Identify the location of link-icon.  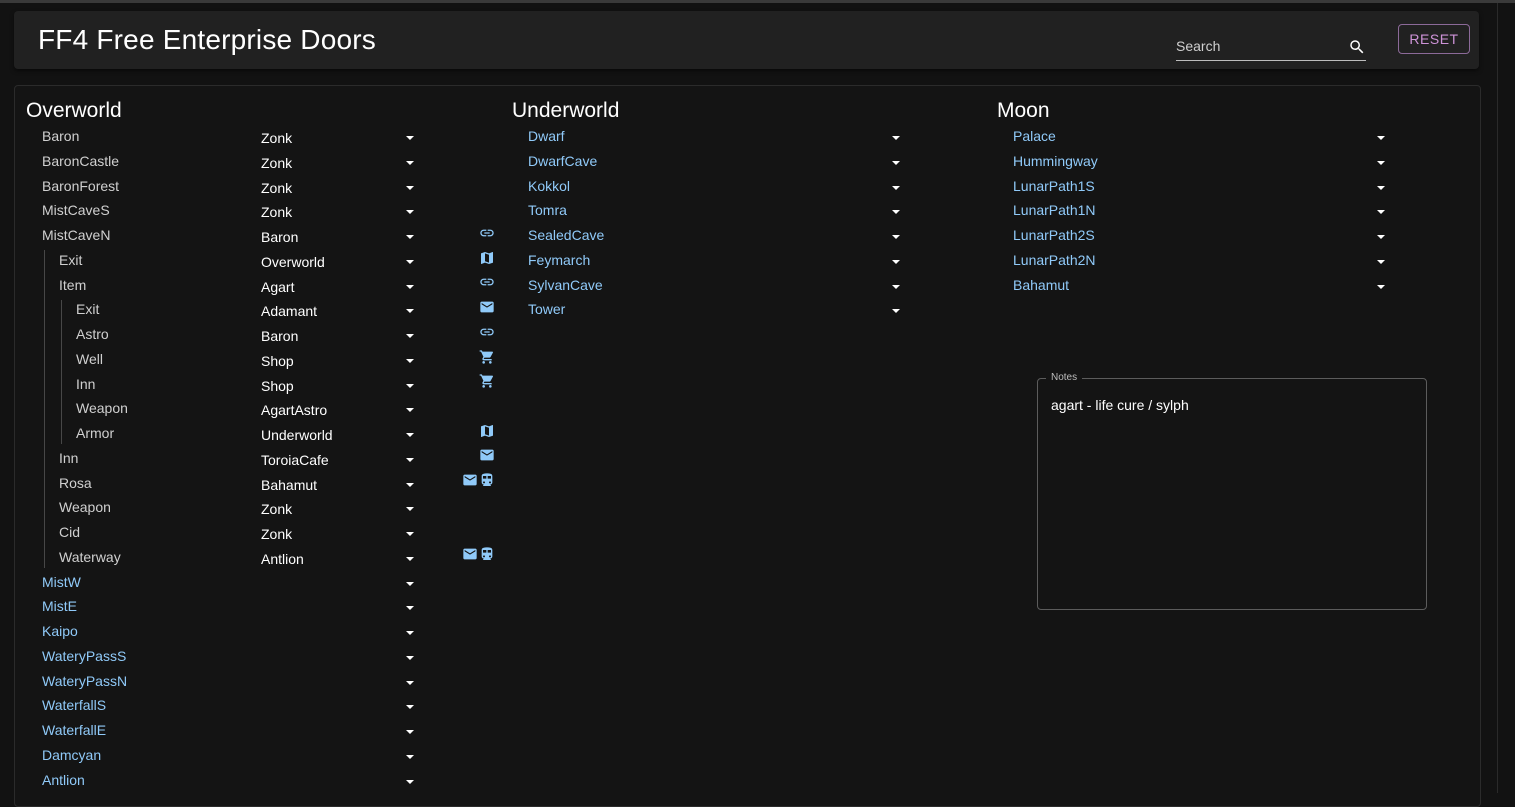
(487, 282).